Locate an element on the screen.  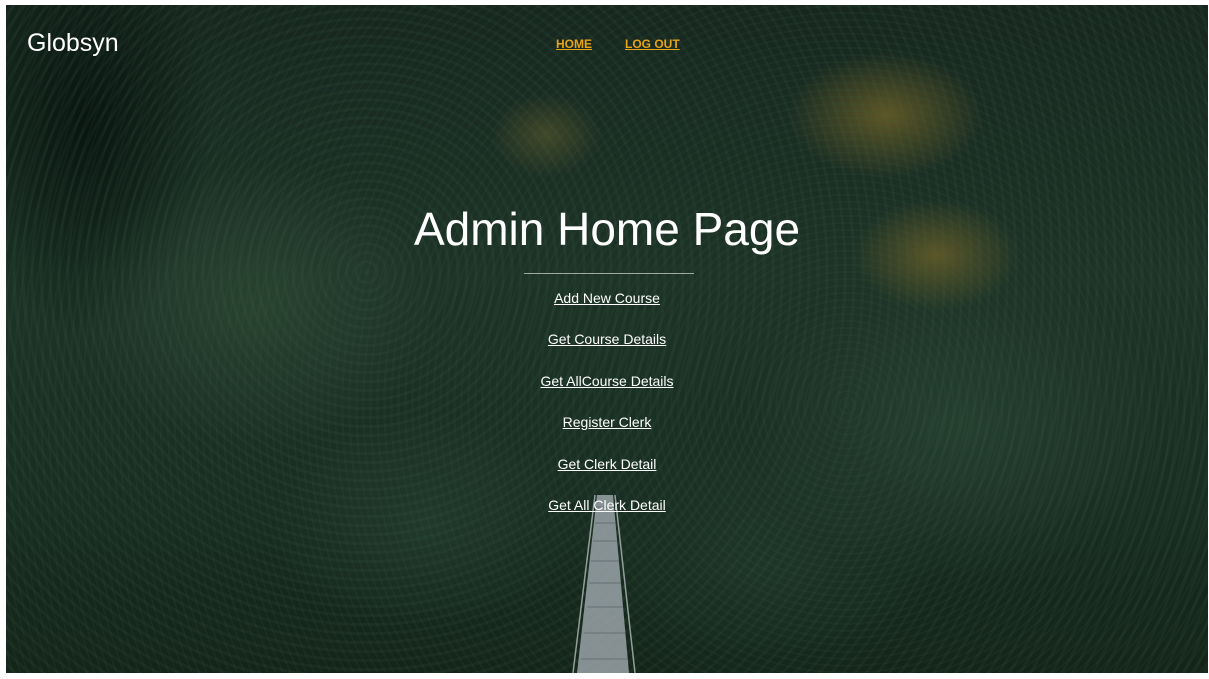
page-title: Admin Home Page is located at coordinates (607, 229).